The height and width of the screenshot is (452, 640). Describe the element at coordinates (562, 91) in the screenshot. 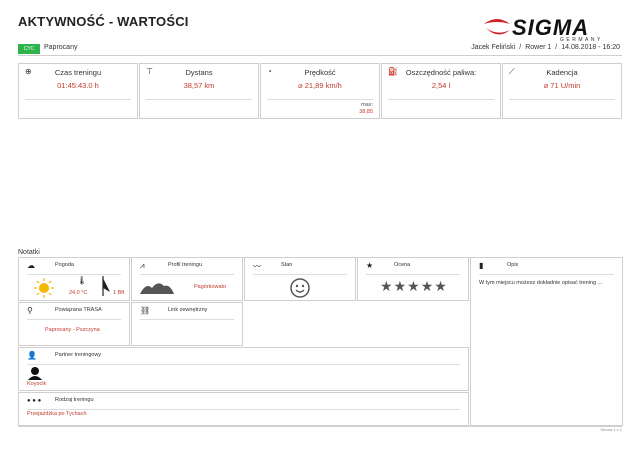

I see `stat-cadence: ⟋ Kadencja ⌀ 71 U/min` at that location.